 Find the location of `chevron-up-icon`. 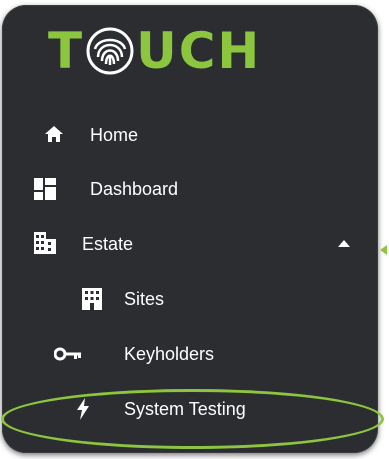

chevron-up-icon is located at coordinates (344, 243).